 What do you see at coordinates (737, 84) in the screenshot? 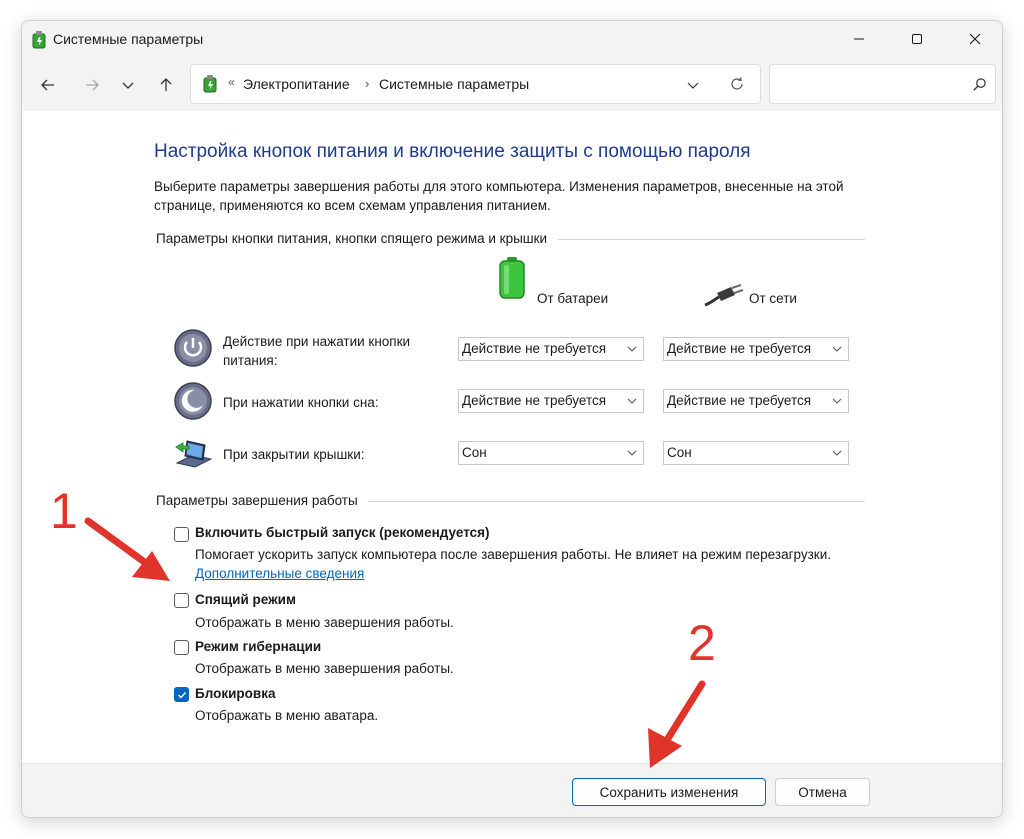
I see `refresh-icon` at bounding box center [737, 84].